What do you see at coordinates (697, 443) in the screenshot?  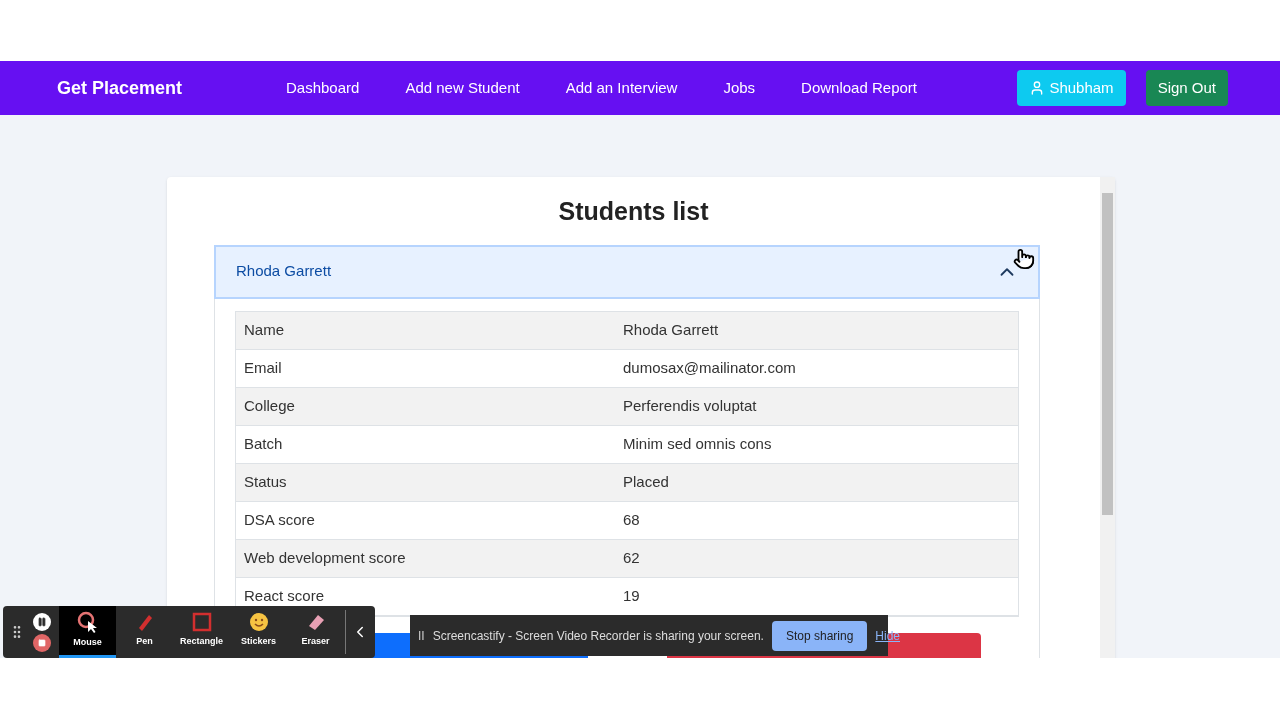 I see `table-cell-text: Minim sed omnis cons` at bounding box center [697, 443].